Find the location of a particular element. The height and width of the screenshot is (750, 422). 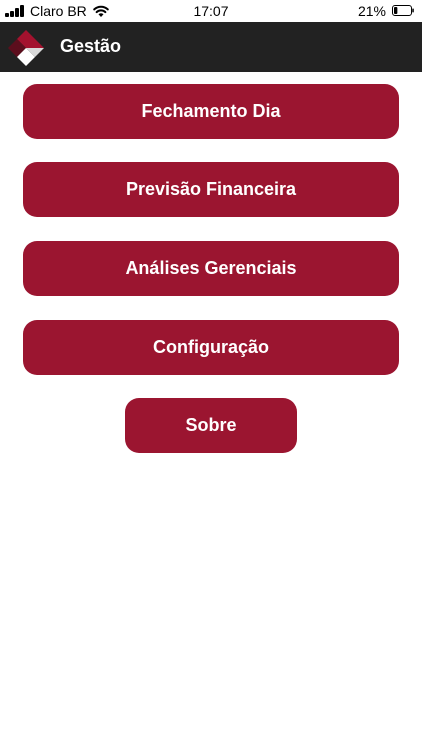

page-title: Gestão is located at coordinates (91, 46).